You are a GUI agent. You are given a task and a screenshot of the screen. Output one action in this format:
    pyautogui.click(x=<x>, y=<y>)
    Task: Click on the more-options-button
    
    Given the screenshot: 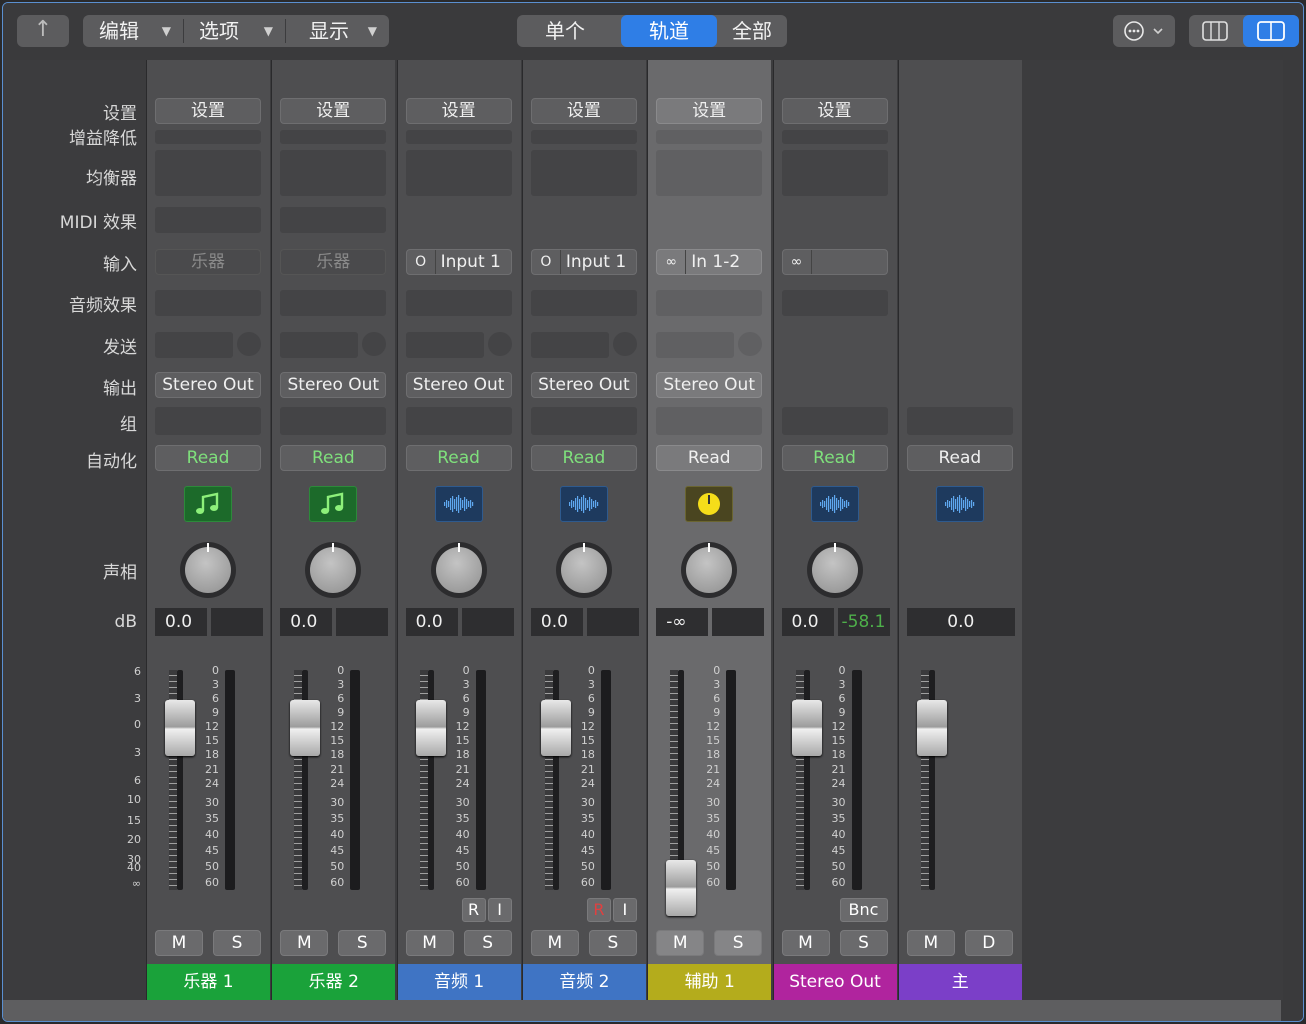 What is the action you would take?
    pyautogui.click(x=1144, y=31)
    